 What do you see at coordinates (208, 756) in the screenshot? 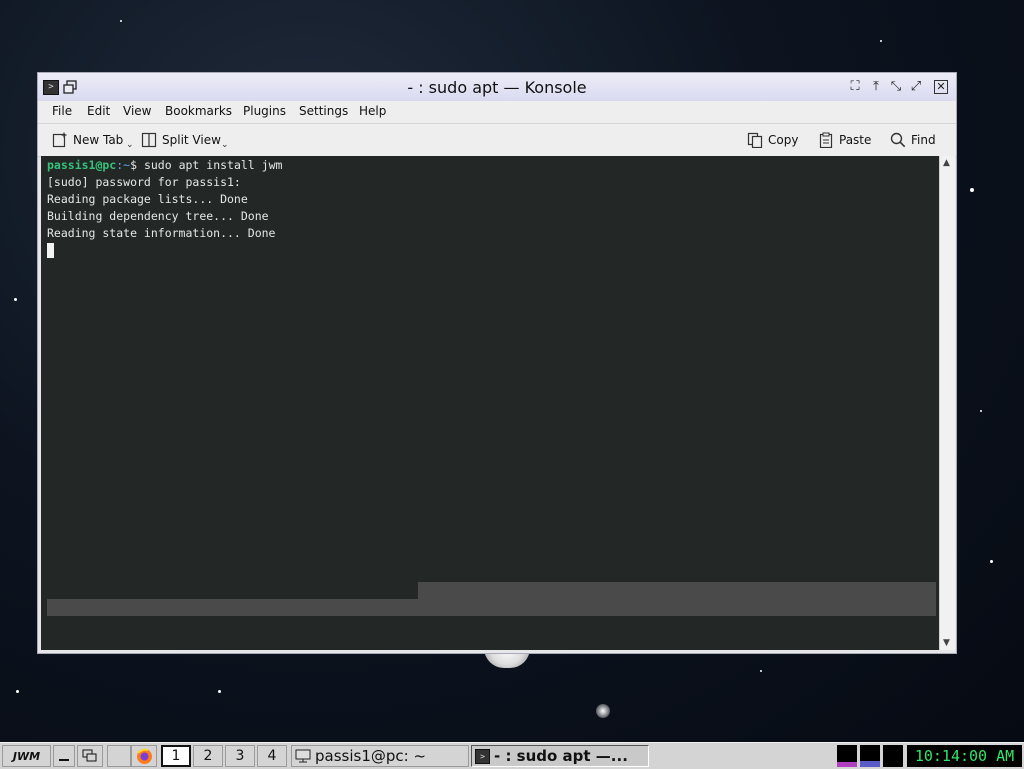
I see `pager-desktop-2: 2` at bounding box center [208, 756].